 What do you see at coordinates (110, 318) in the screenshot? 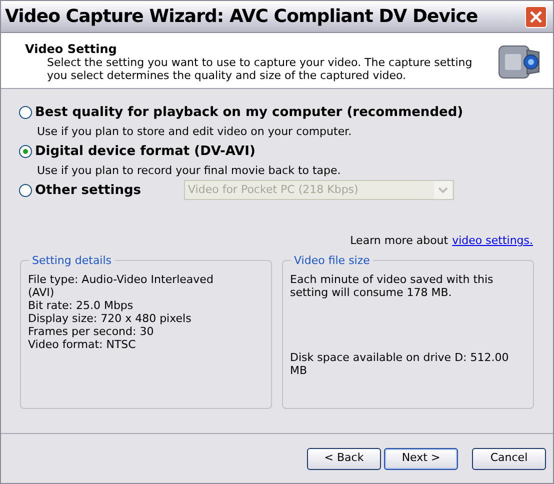
I see `detail-line: Display size: 720 x 480 pixels` at bounding box center [110, 318].